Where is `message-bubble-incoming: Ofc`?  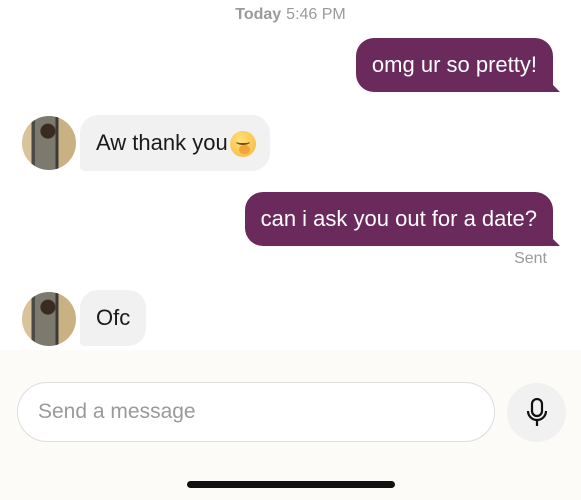 message-bubble-incoming: Ofc is located at coordinates (113, 318).